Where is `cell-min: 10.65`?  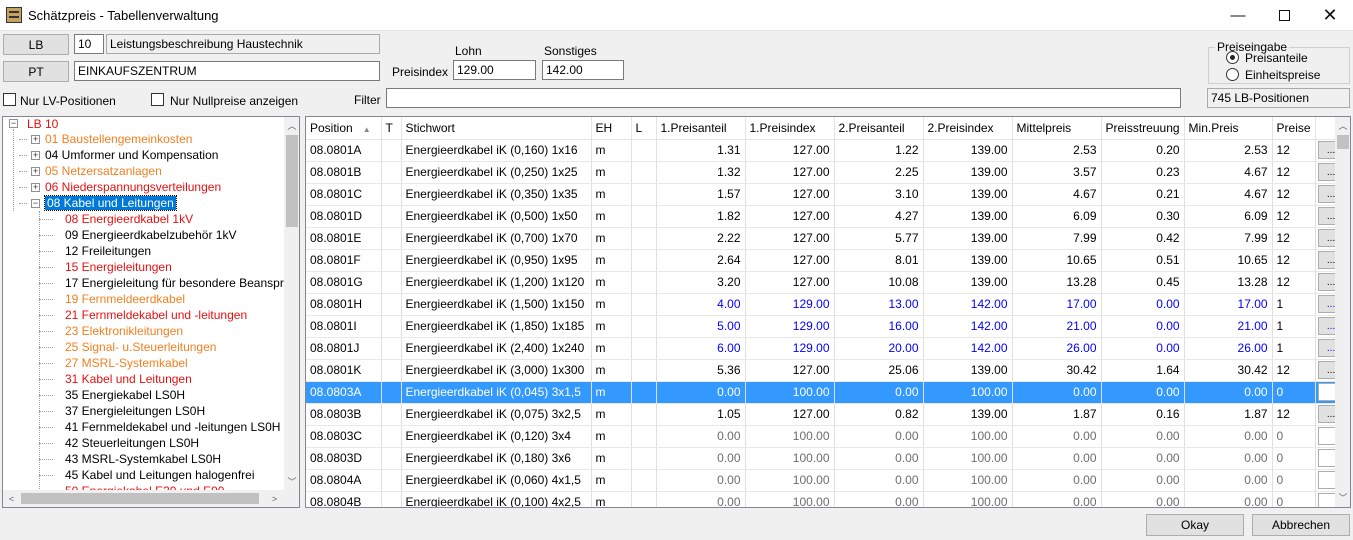 cell-min: 10.65 is located at coordinates (1228, 260).